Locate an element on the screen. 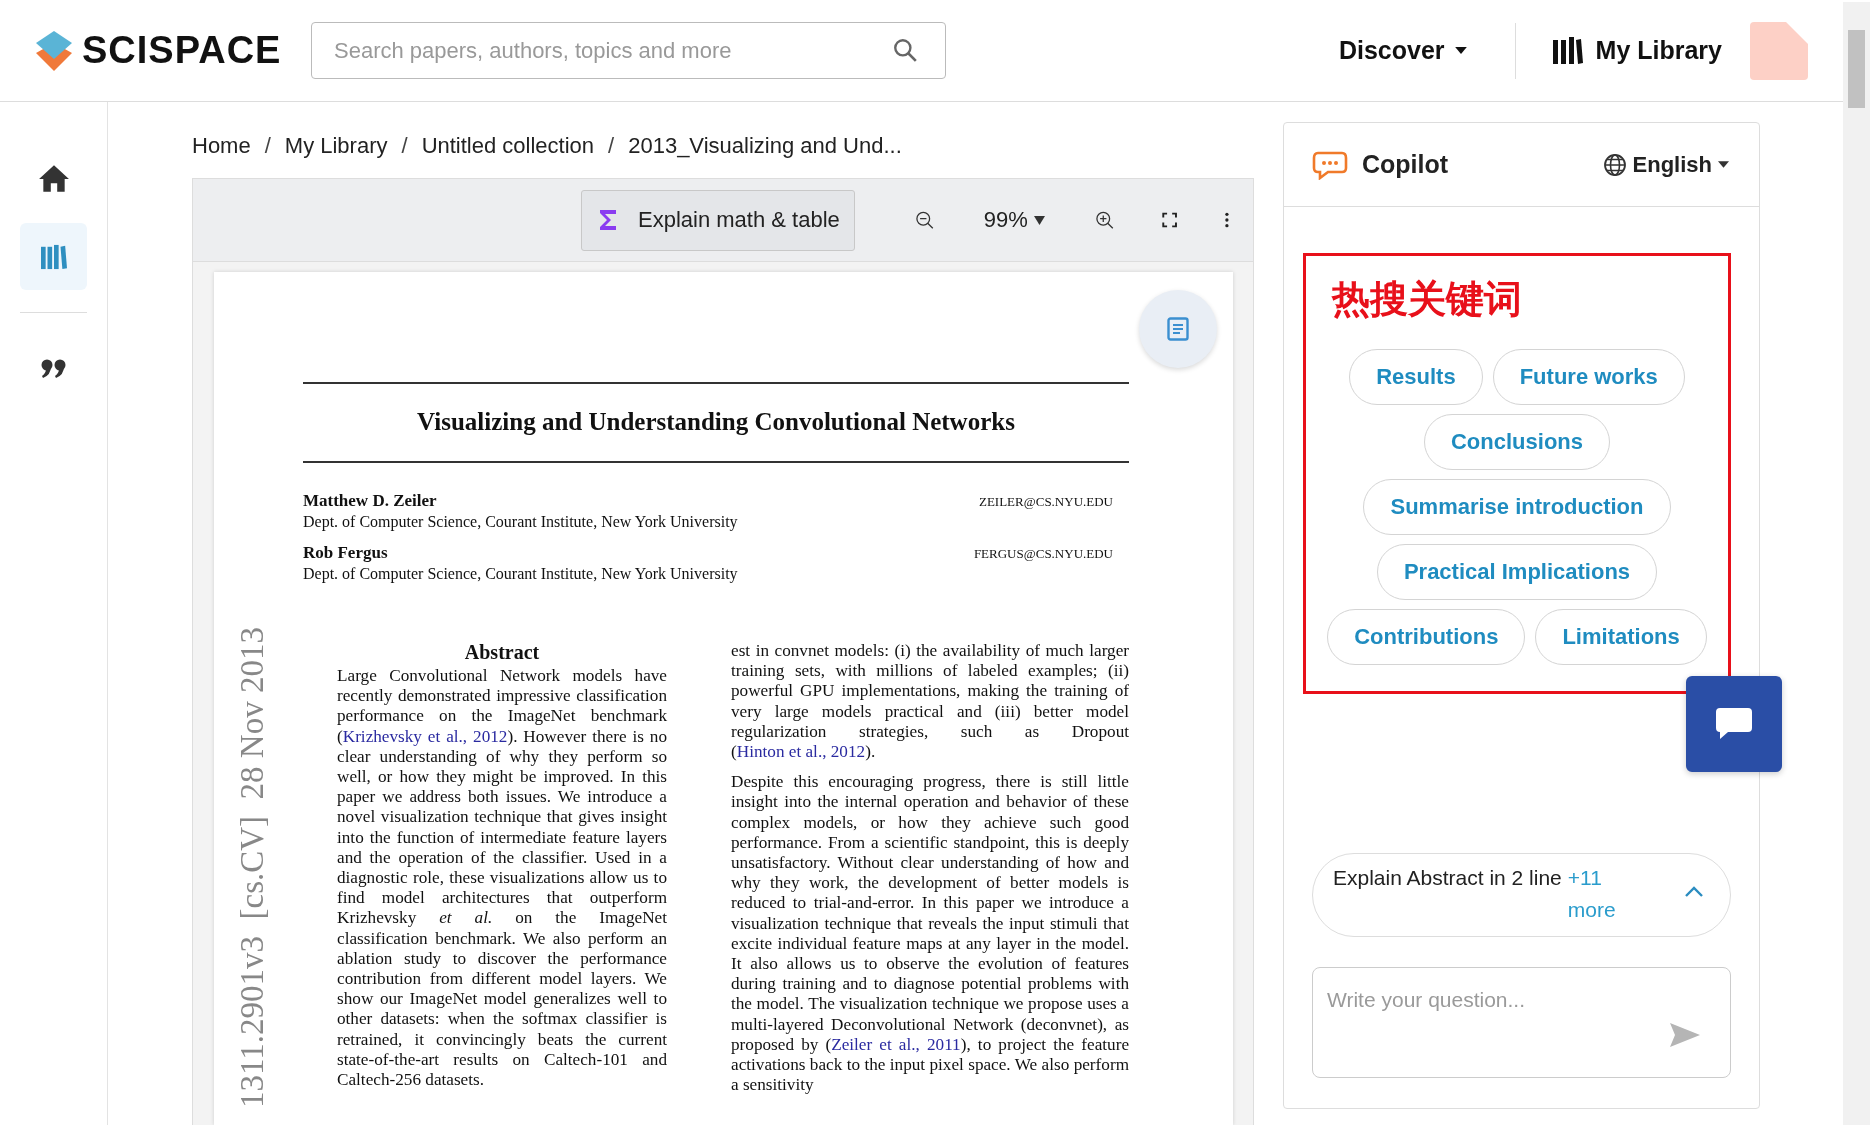 This screenshot has height=1125, width=1870. arxiv-label: 1311.2901v3 [cs.CV] 28 Nov 2013 is located at coordinates (252, 868).